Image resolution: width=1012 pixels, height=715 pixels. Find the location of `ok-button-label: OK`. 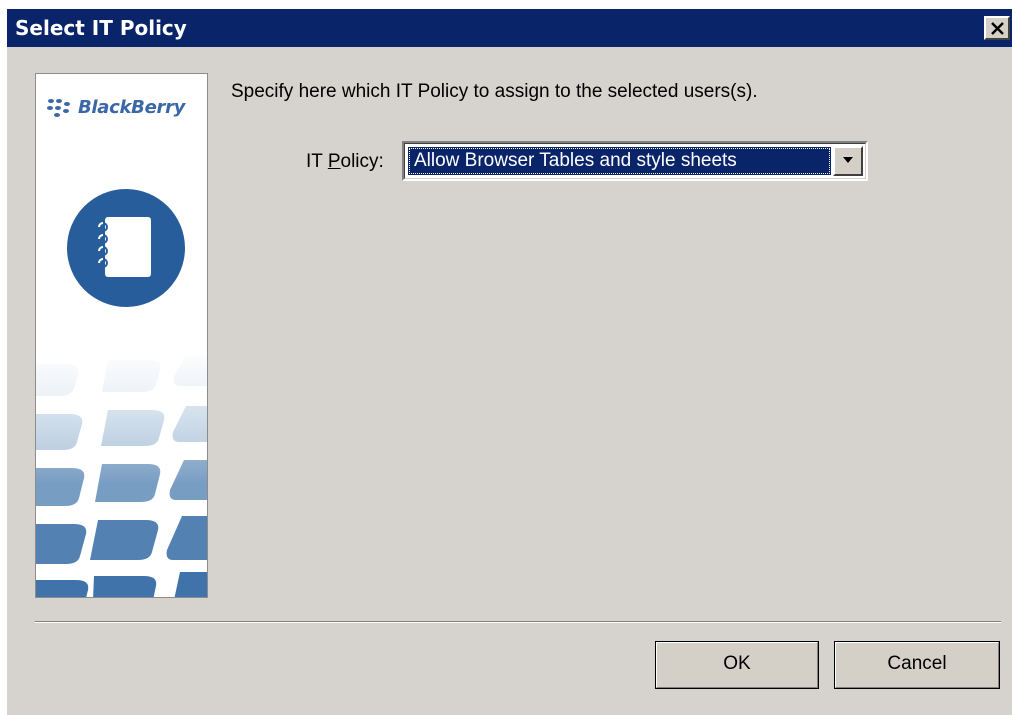

ok-button-label: OK is located at coordinates (737, 663).